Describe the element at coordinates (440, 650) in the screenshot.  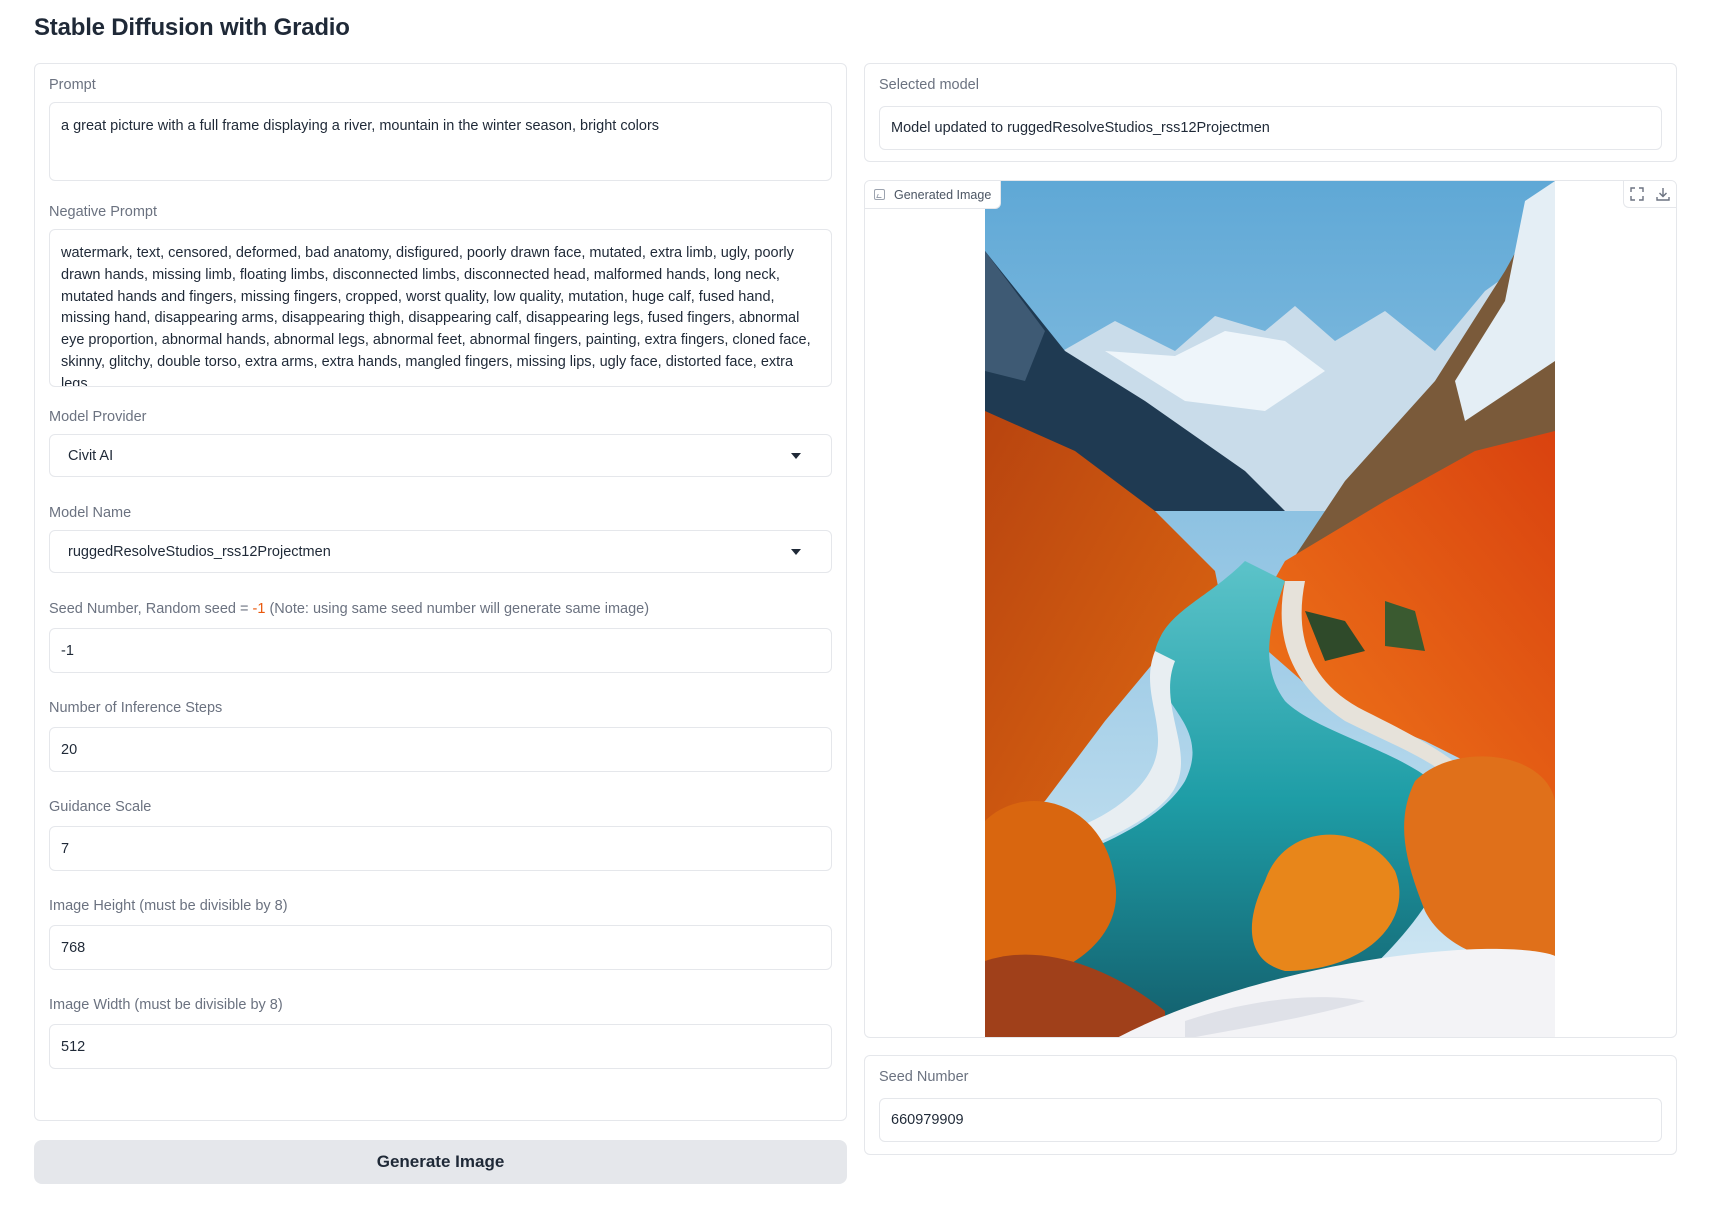
I see `seed-input: -1` at that location.